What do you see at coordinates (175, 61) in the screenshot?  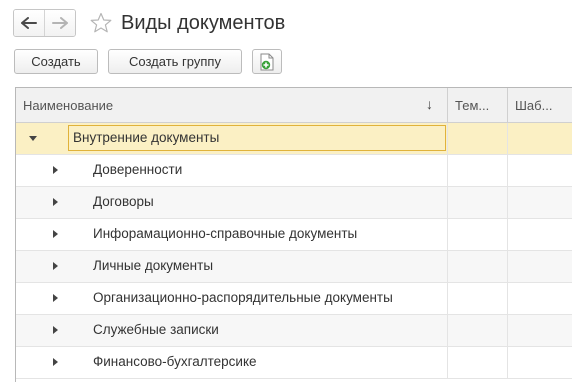 I see `create-group-button: Создать группу` at bounding box center [175, 61].